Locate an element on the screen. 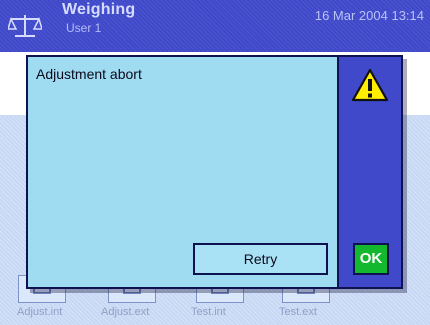 Image resolution: width=430 pixels, height=325 pixels. scale-icon is located at coordinates (25, 26).